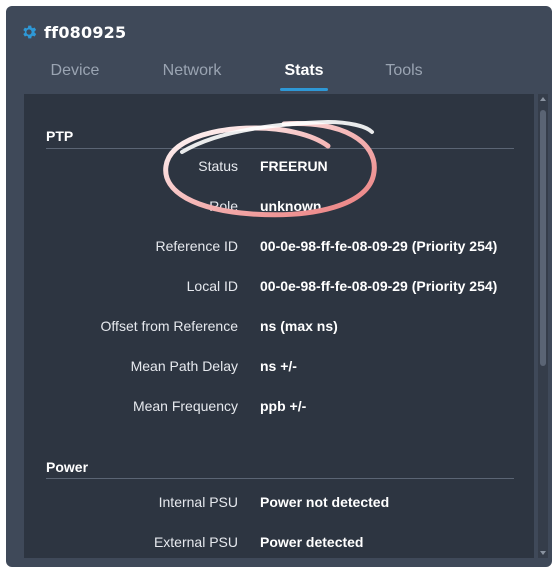 The image size is (558, 571). Describe the element at coordinates (283, 406) in the screenshot. I see `ptp-mean-frequency-value: ppb +/-` at that location.